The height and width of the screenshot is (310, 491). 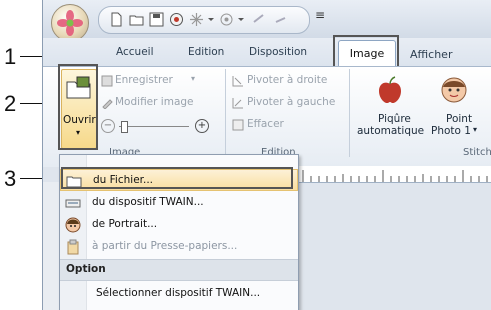 What do you see at coordinates (73, 203) in the screenshot?
I see `scanner-icon` at bounding box center [73, 203].